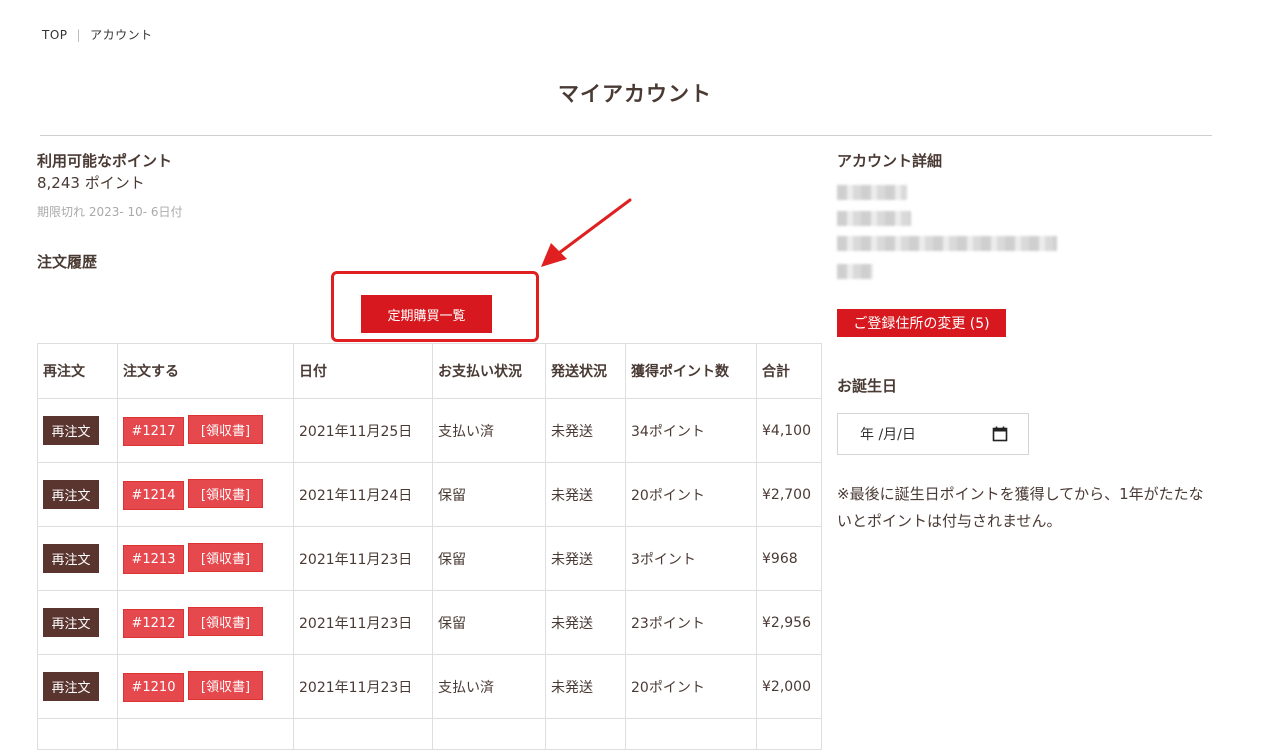 The height and width of the screenshot is (750, 1270). I want to click on points-label: 利用可能なポイント, so click(105, 161).